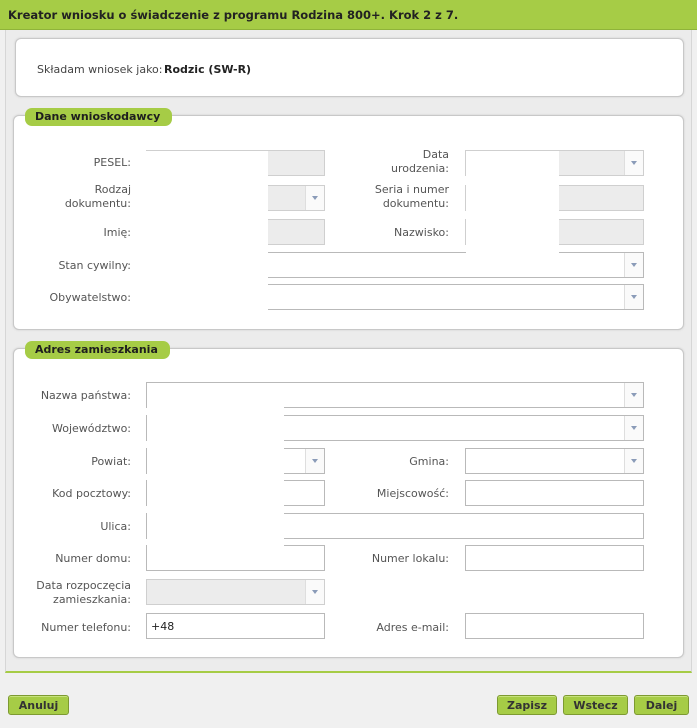 Image resolution: width=697 pixels, height=728 pixels. What do you see at coordinates (554, 558) in the screenshot?
I see `apartment-number-field` at bounding box center [554, 558].